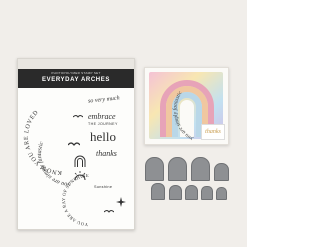 This screenshot has width=320, height=247. I want to click on stamp-ray-of-sunshine: YOU ARE A RAY OF SUNSHINE, so click(75, 200).